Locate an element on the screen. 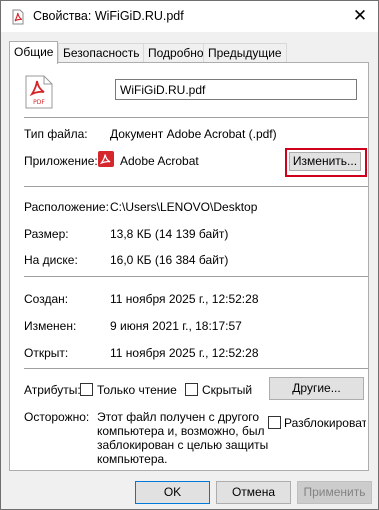 This screenshot has height=510, width=379. location-label: Расположение: is located at coordinates (66, 207).